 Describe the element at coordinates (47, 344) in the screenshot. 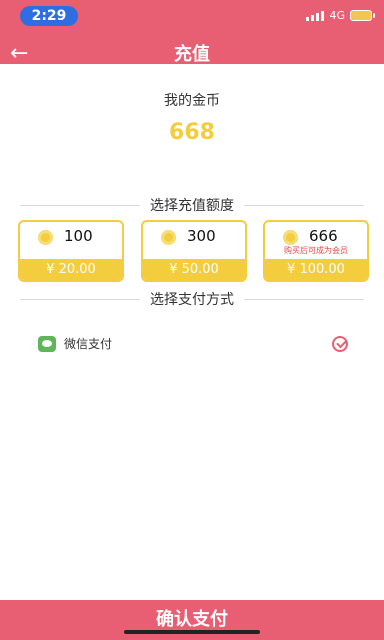

I see `wechat-icon` at that location.